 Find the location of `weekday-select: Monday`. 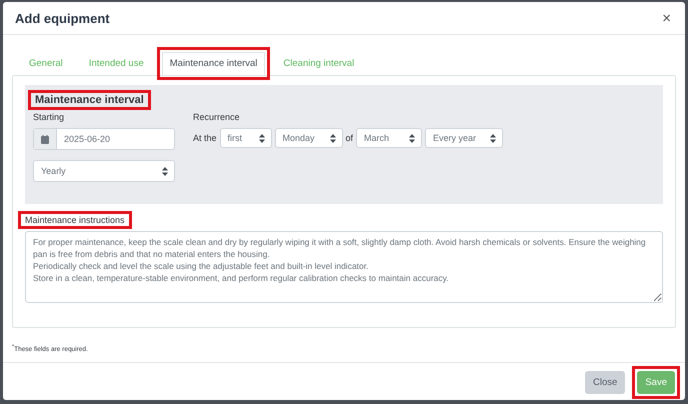

weekday-select: Monday is located at coordinates (308, 138).